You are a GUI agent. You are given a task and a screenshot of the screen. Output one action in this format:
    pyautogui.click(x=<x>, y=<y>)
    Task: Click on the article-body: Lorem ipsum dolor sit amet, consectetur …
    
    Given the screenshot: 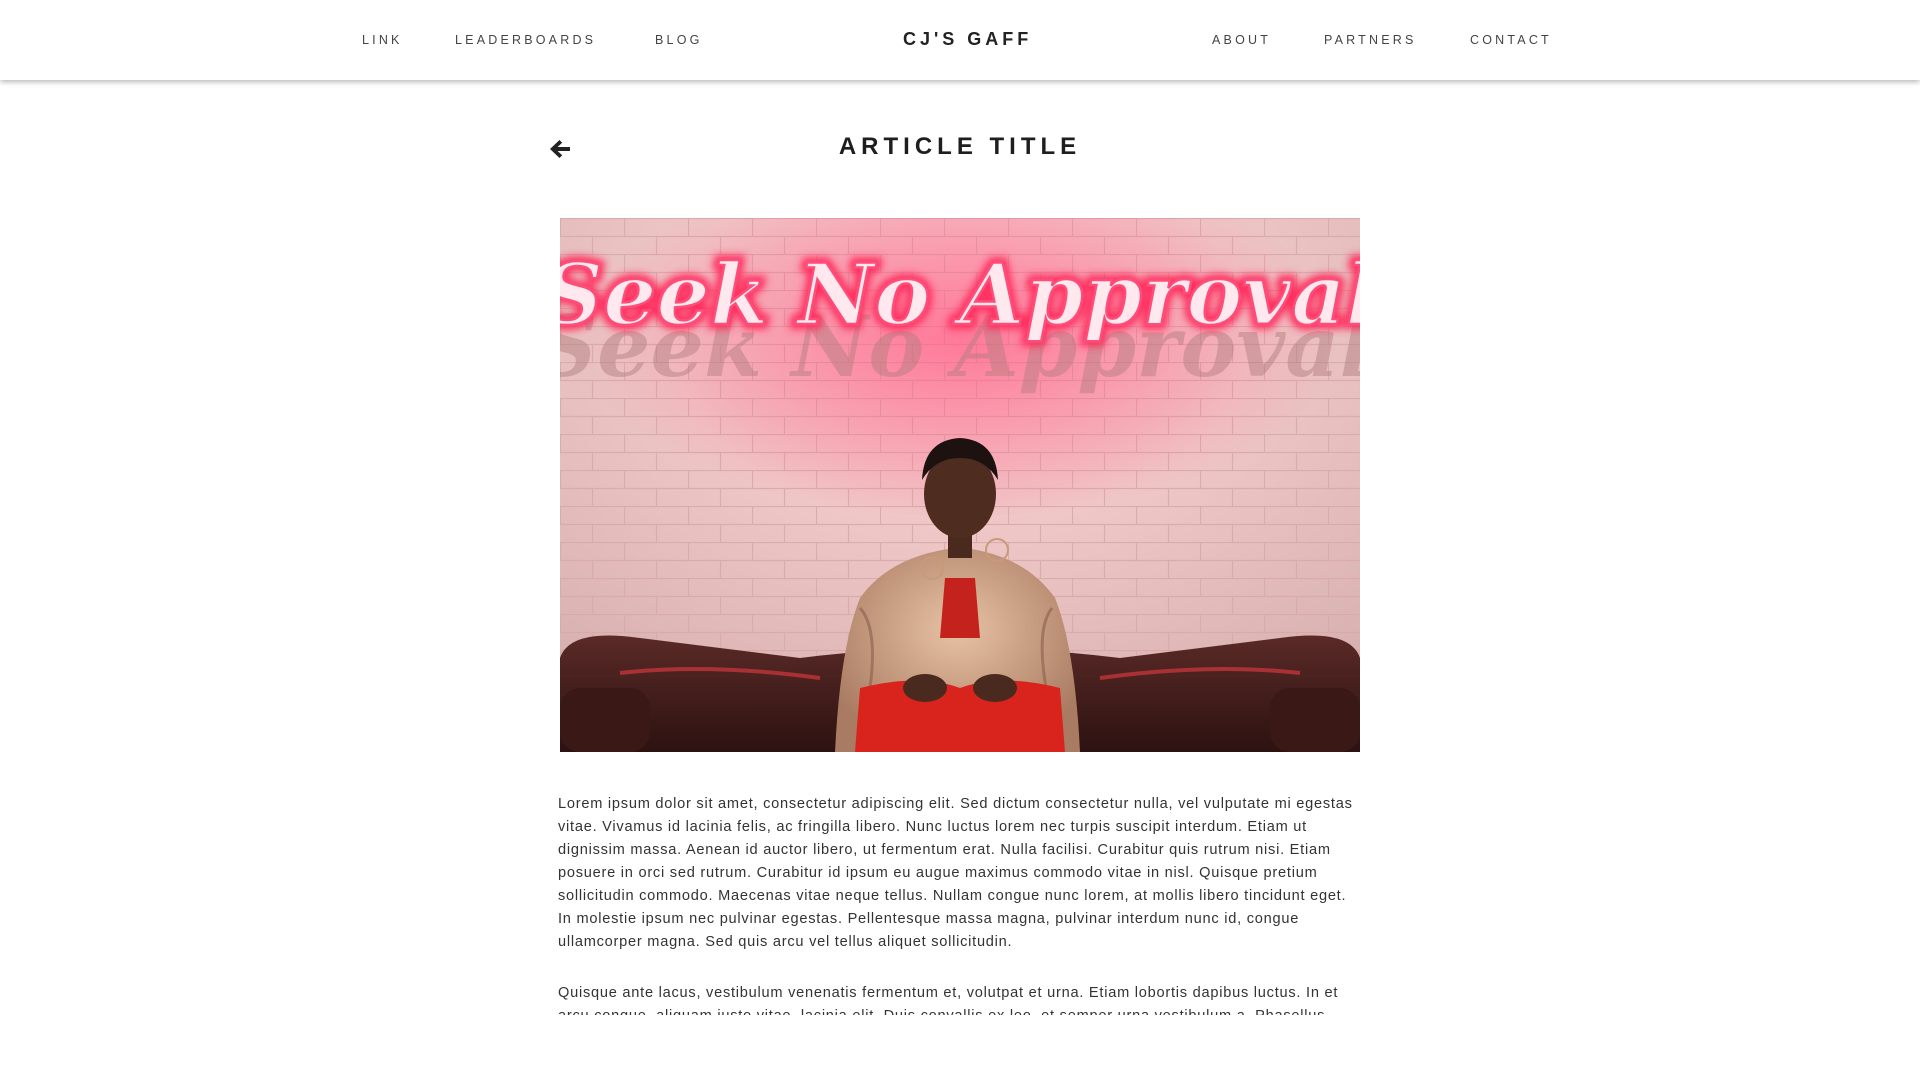 What is the action you would take?
    pyautogui.click(x=961, y=904)
    